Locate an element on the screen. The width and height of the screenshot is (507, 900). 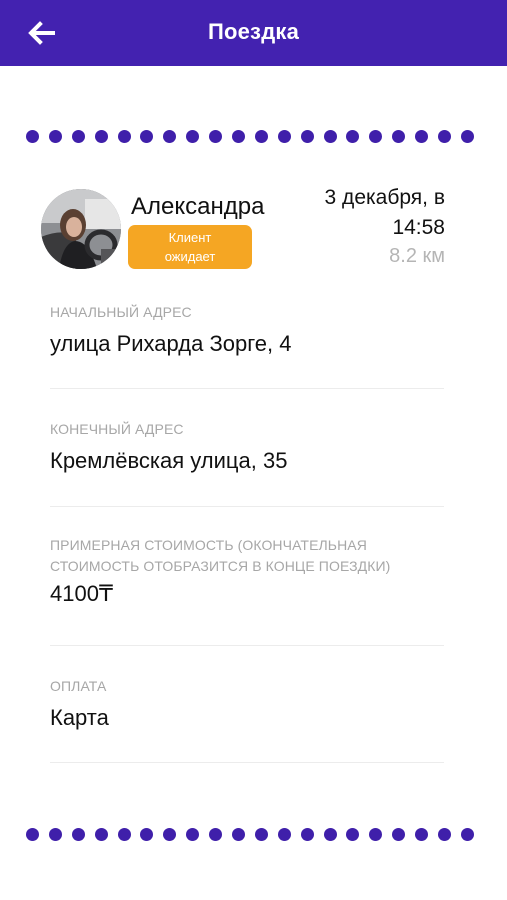
payment-label: ОПЛАТА is located at coordinates (78, 686).